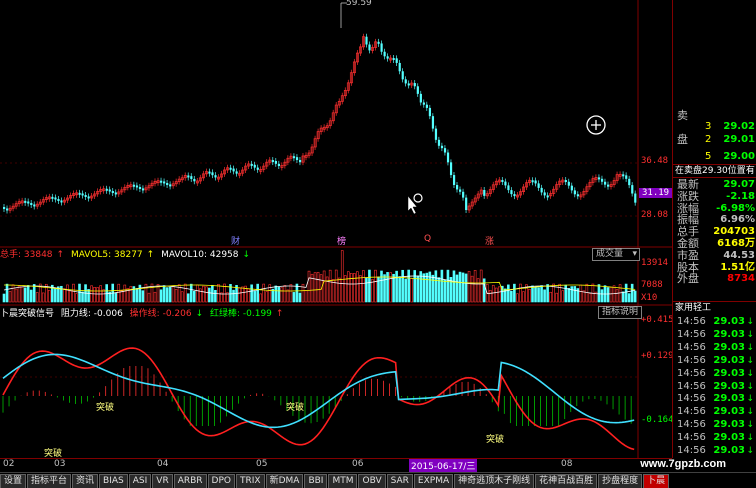 The image size is (756, 488). Describe the element at coordinates (140, 481) in the screenshot. I see `tab-4: ASI` at that location.